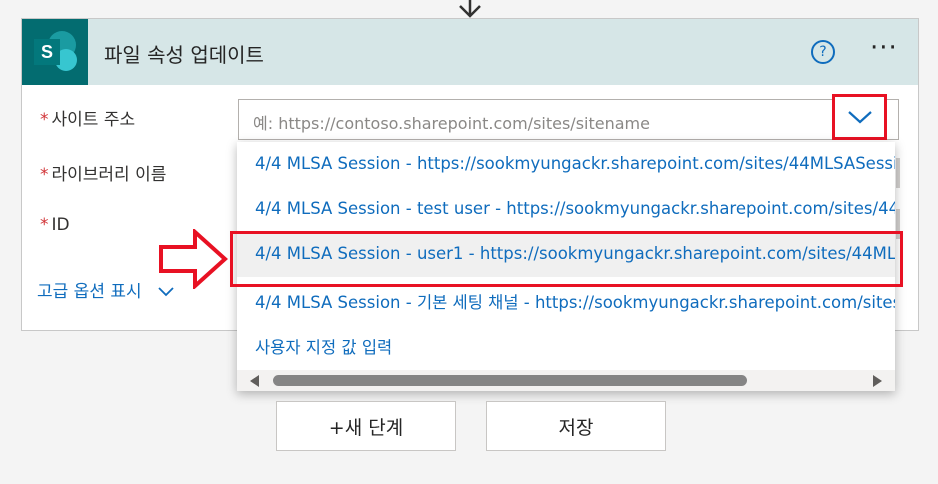 This screenshot has width=938, height=484. Describe the element at coordinates (109, 175) in the screenshot. I see `library-name-label-text: 라이브러리 이름` at that location.